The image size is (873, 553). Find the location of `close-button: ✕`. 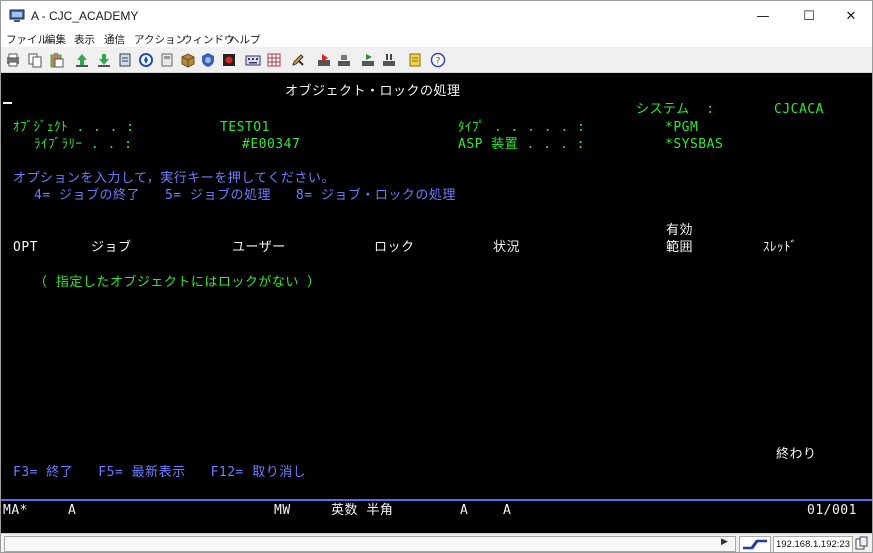

close-button: ✕ is located at coordinates (850, 16).